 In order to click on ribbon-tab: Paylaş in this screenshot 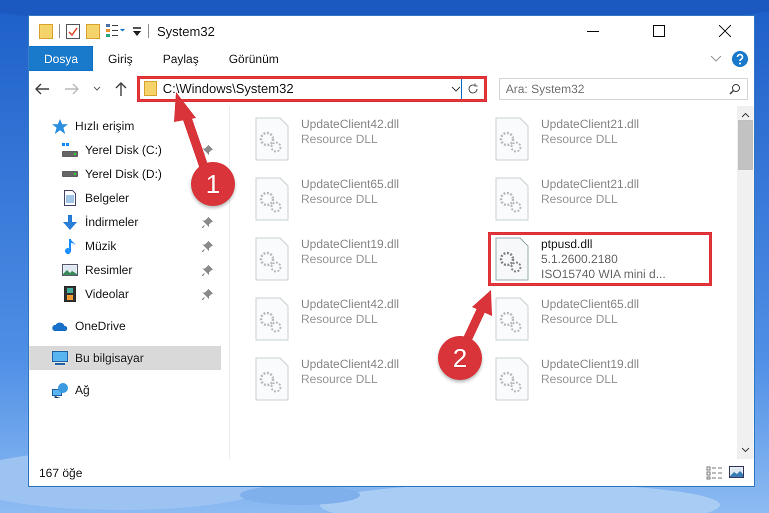, I will do `click(181, 58)`.